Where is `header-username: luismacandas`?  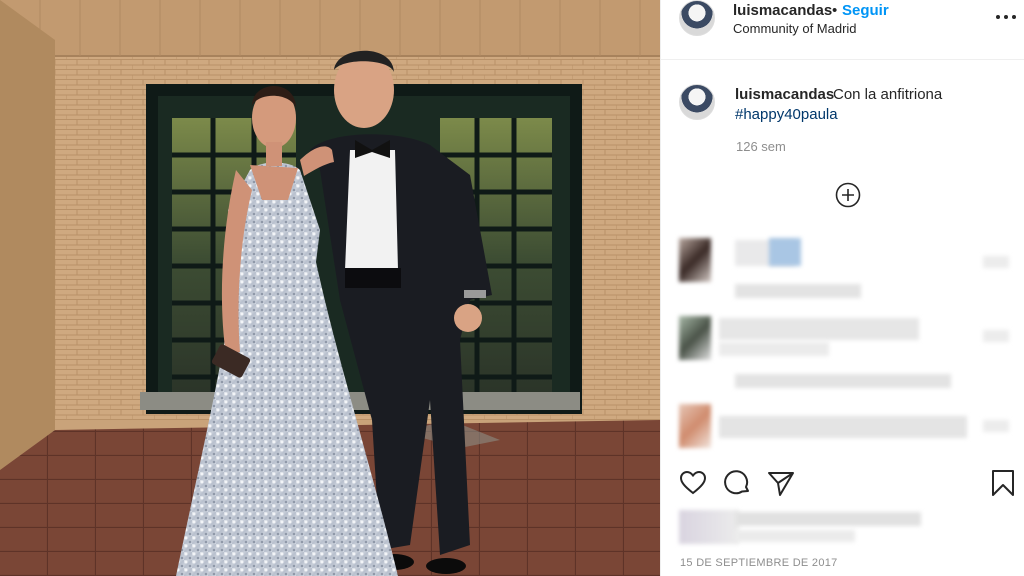
header-username: luismacandas is located at coordinates (782, 10).